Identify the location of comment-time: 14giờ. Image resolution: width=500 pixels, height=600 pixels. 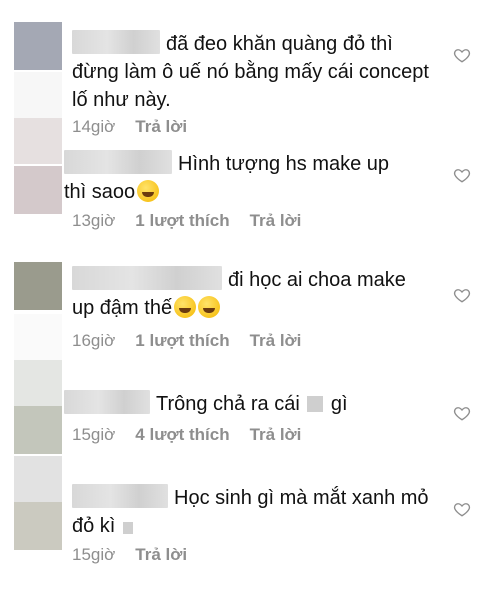
(94, 126).